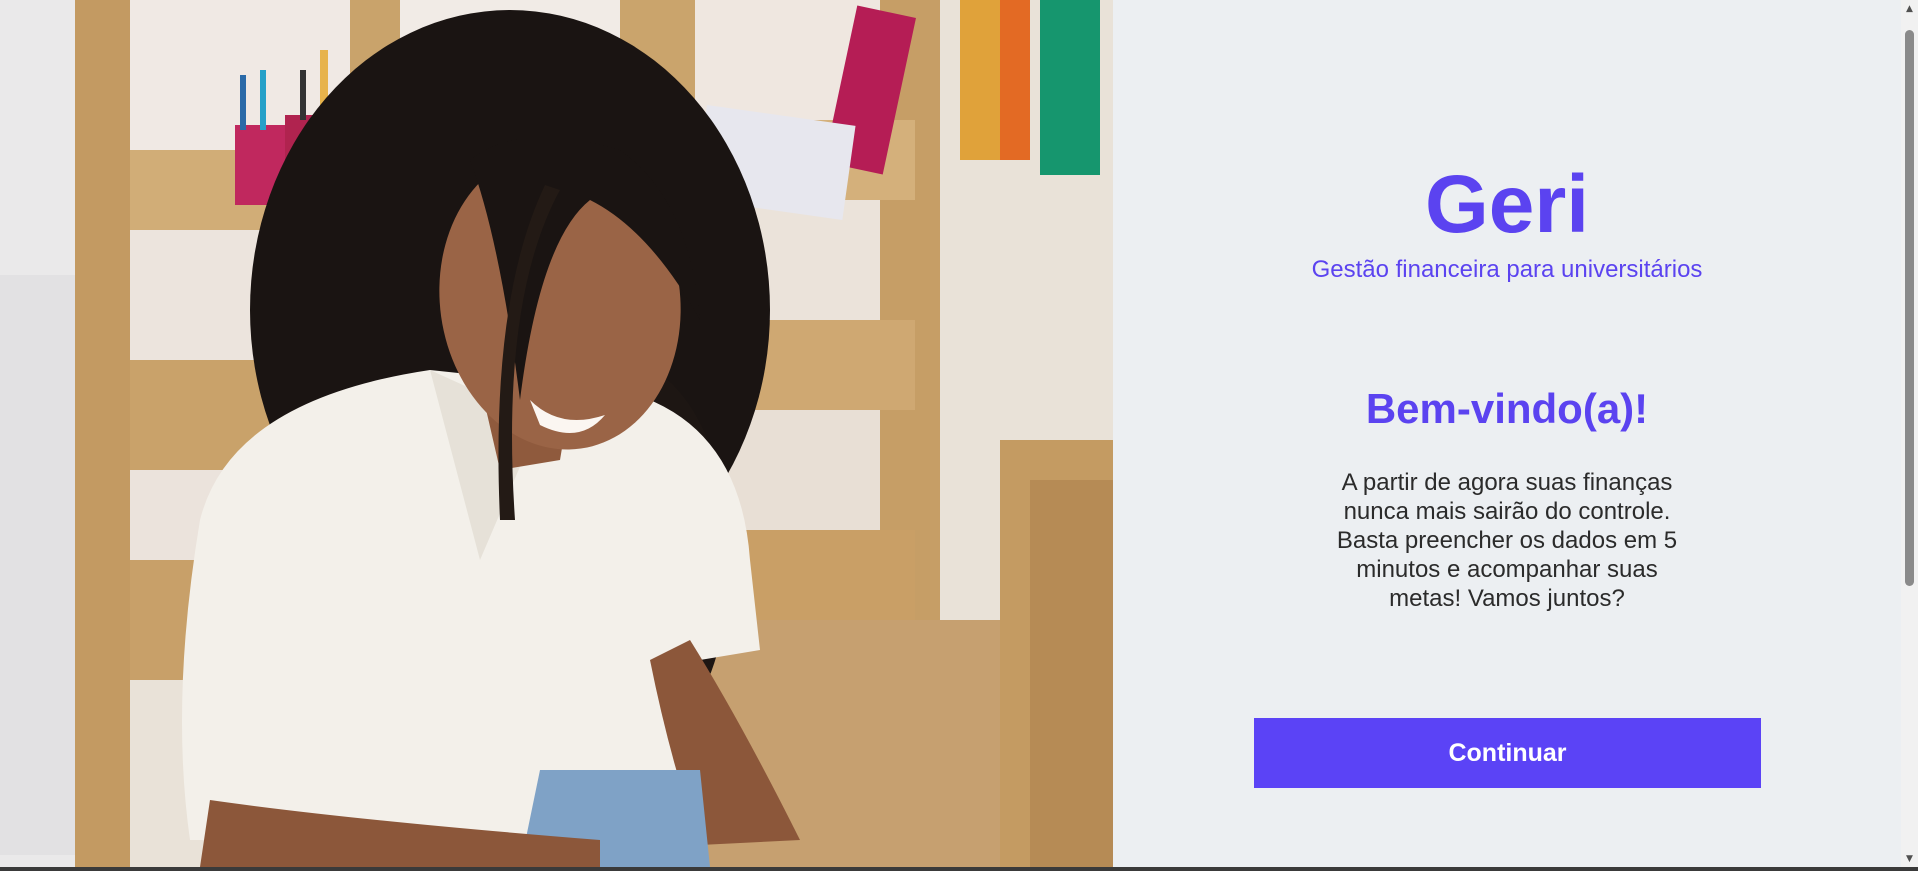 The width and height of the screenshot is (1918, 871). What do you see at coordinates (1507, 269) in the screenshot?
I see `brand-tagline: Gestão financeira para universitários` at bounding box center [1507, 269].